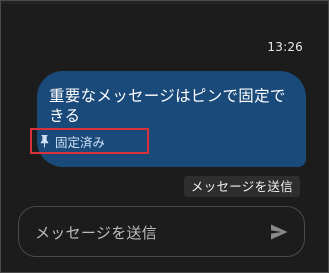 The height and width of the screenshot is (273, 329). I want to click on pin-icon, so click(44, 141).